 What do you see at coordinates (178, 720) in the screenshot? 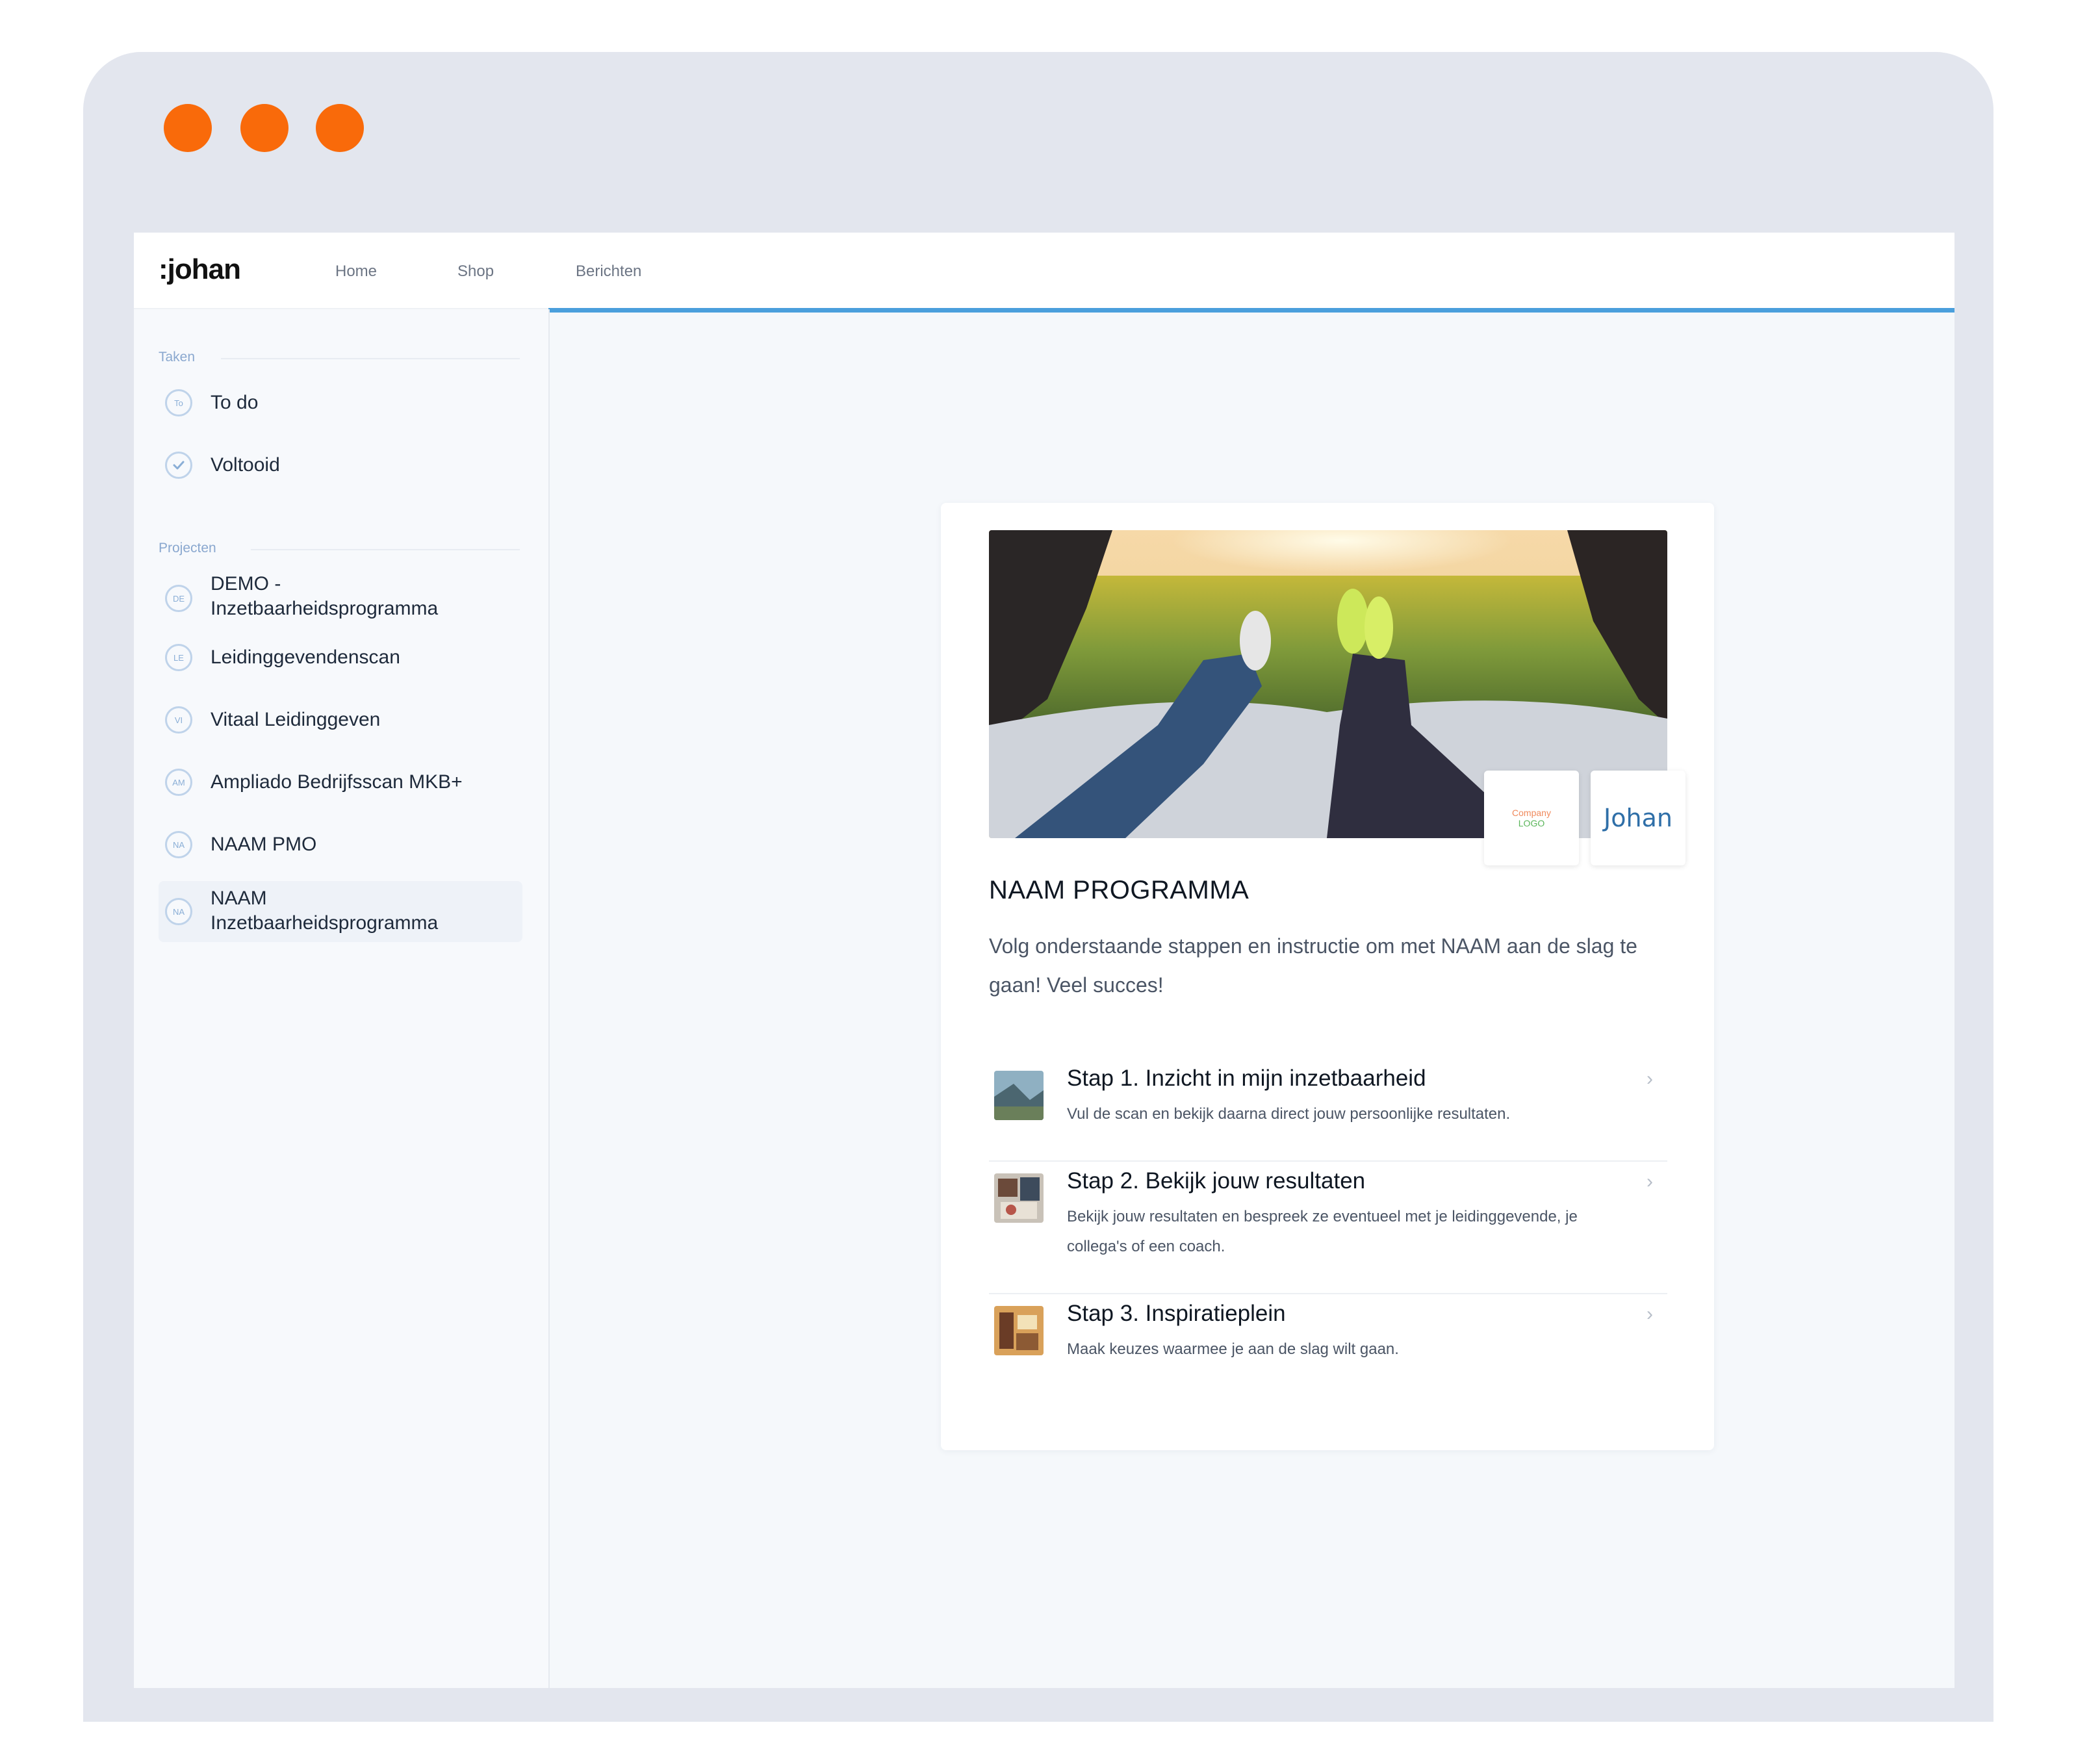
I see `project-icon: VI` at bounding box center [178, 720].